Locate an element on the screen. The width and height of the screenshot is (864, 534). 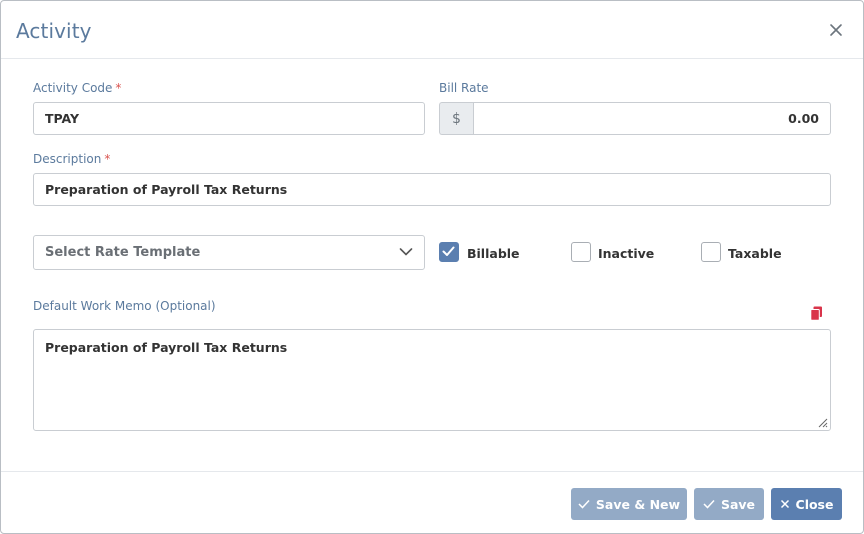
inactive-label: Inactive is located at coordinates (626, 253).